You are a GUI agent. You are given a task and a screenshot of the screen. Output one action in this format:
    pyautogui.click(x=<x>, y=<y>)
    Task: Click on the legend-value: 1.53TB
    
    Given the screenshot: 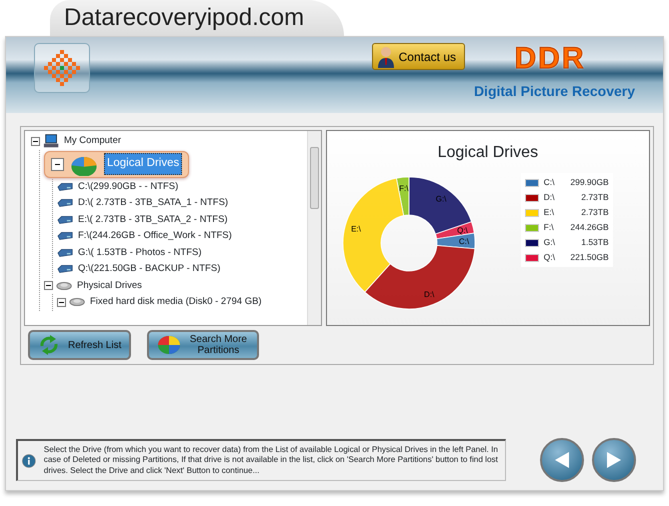 What is the action you would take?
    pyautogui.click(x=594, y=242)
    